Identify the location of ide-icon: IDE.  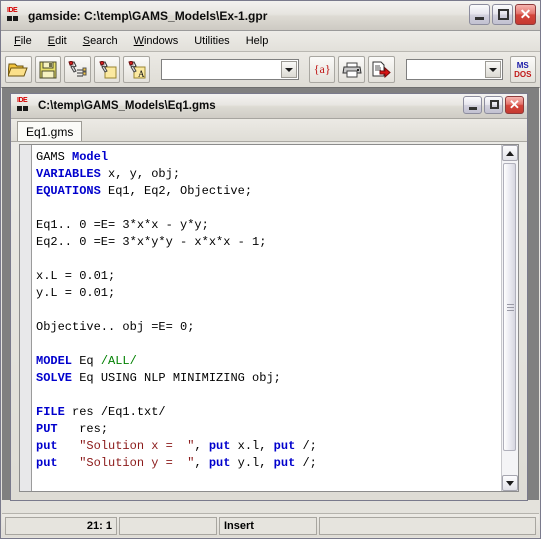
(15, 15).